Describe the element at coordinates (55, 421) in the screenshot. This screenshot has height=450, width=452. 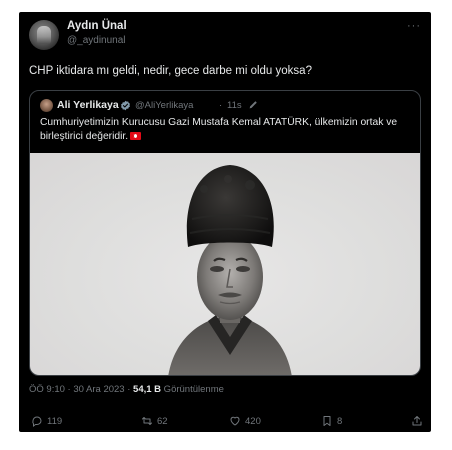
I see `reply-count: 119` at that location.